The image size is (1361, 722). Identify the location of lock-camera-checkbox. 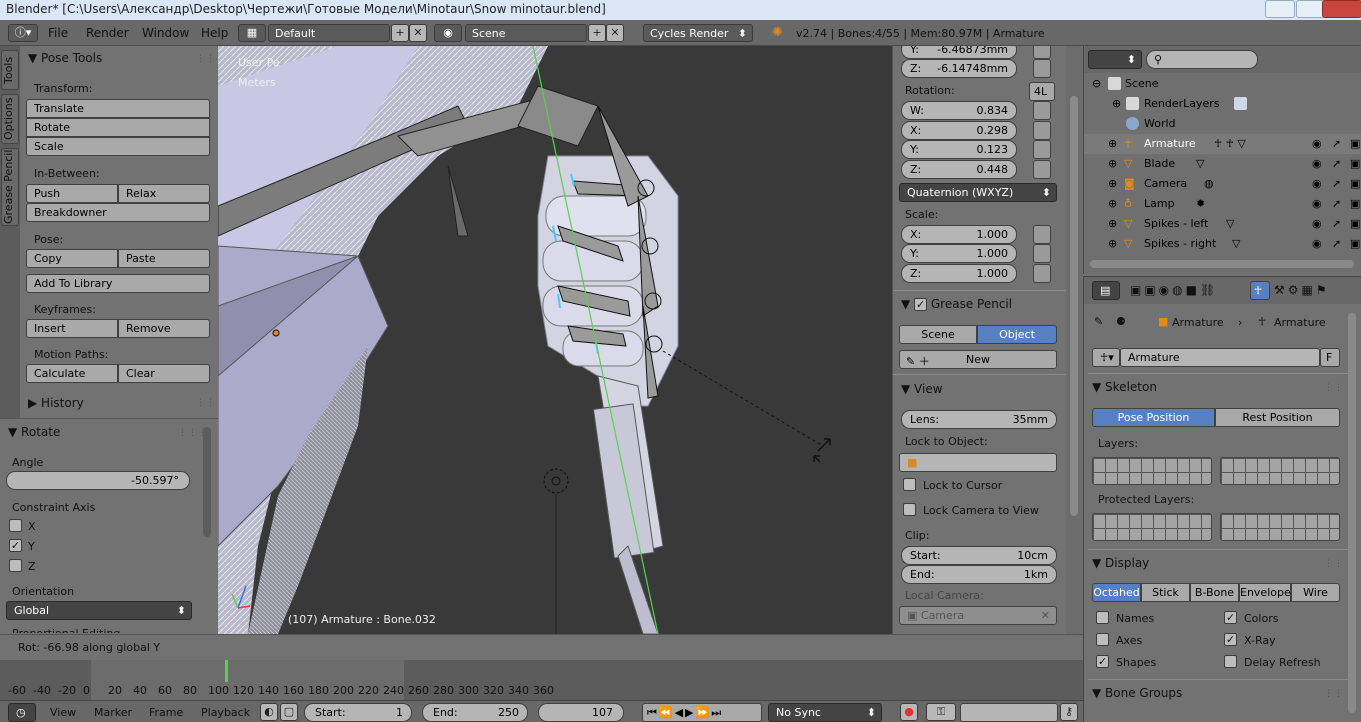
(909, 509).